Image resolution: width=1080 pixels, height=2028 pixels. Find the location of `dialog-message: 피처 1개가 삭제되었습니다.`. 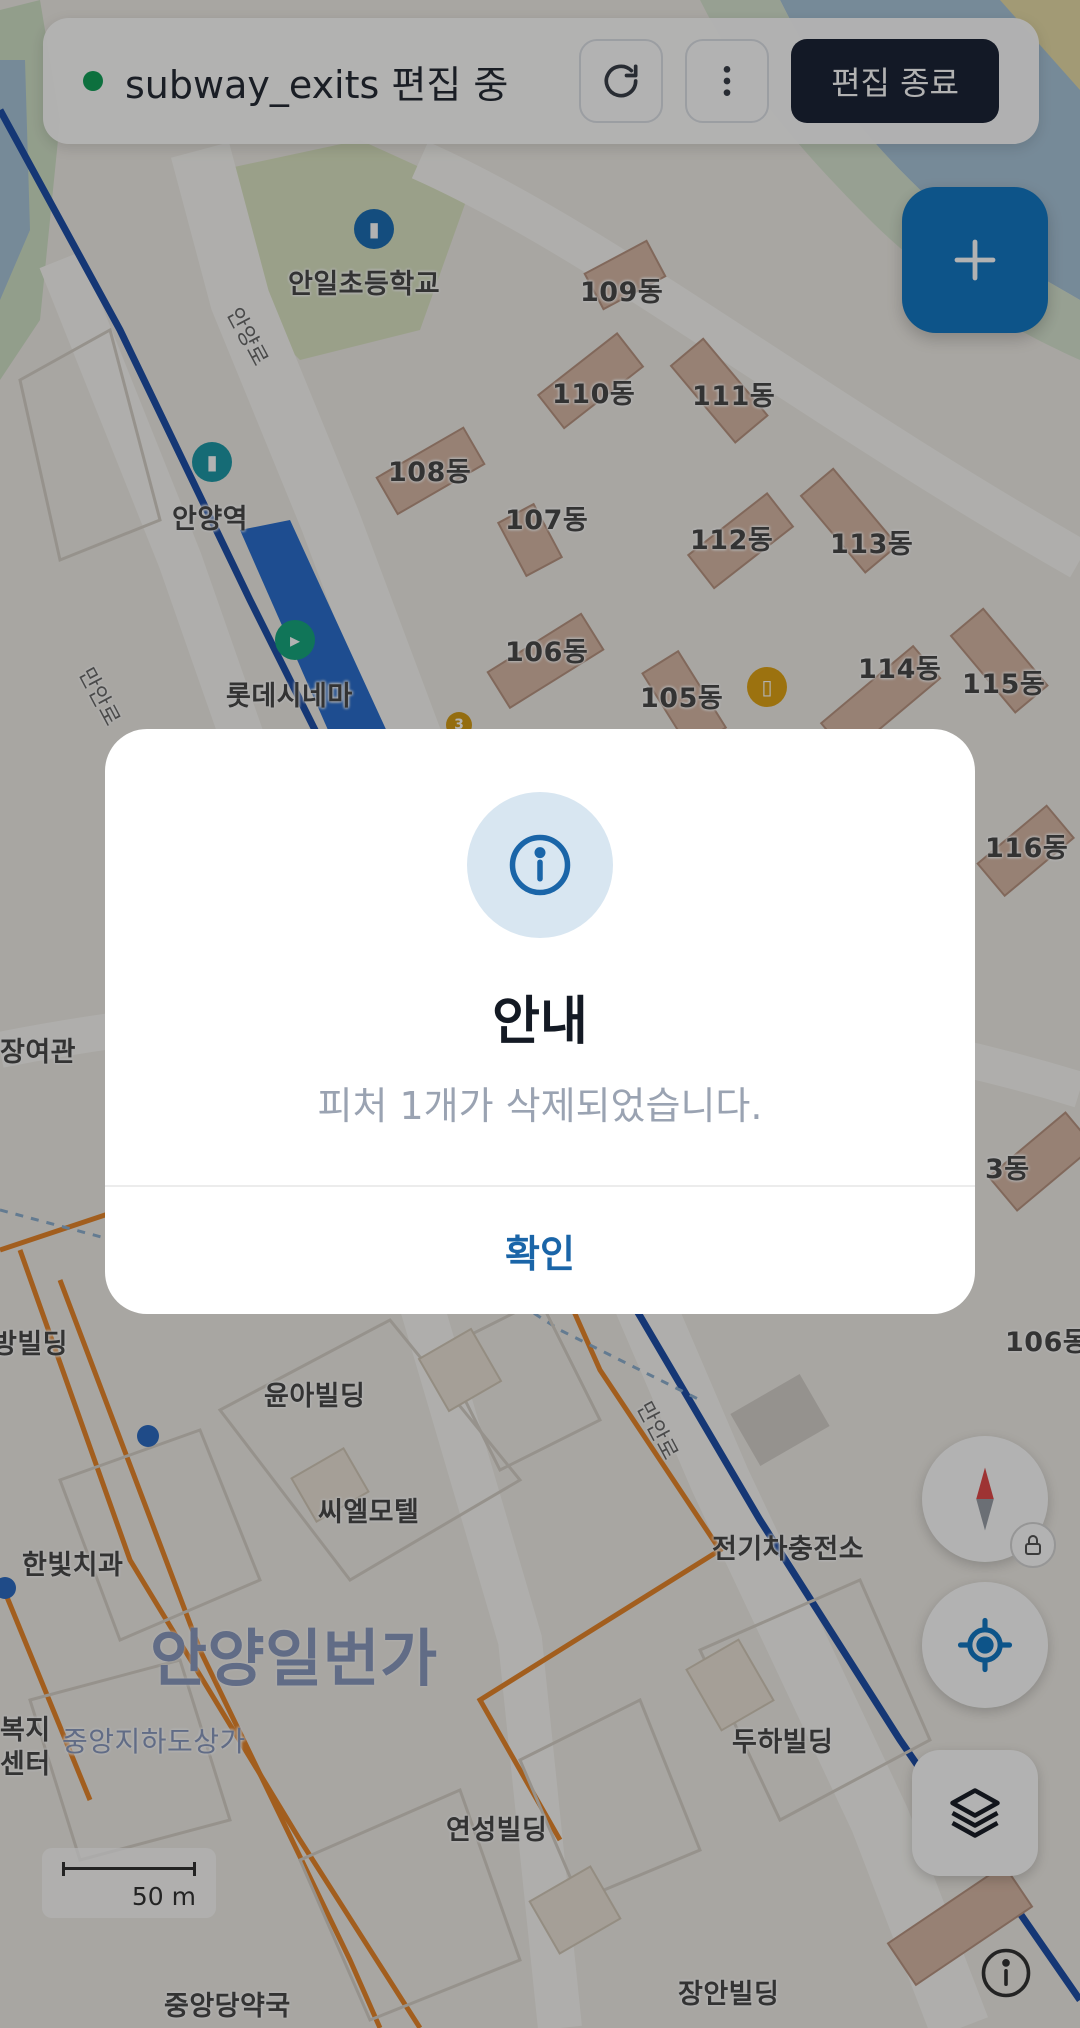

dialog-message: 피처 1개가 삭제되었습니다. is located at coordinates (540, 1106).